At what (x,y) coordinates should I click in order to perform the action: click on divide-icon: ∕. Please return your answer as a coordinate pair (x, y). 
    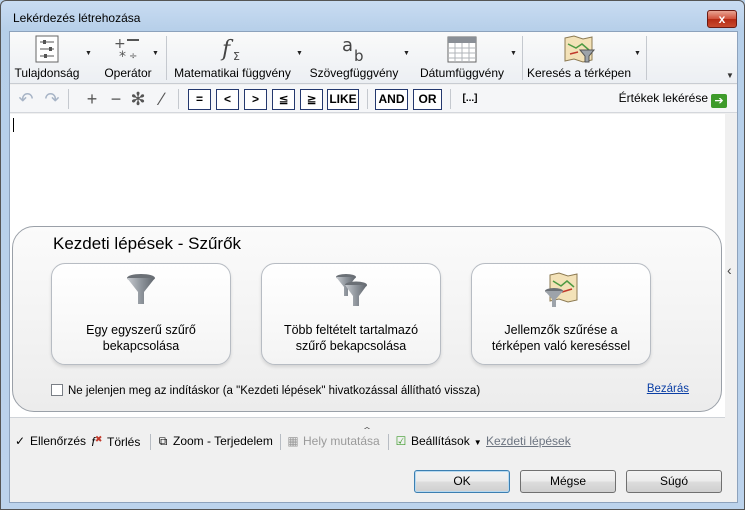
    Looking at the image, I should click on (162, 99).